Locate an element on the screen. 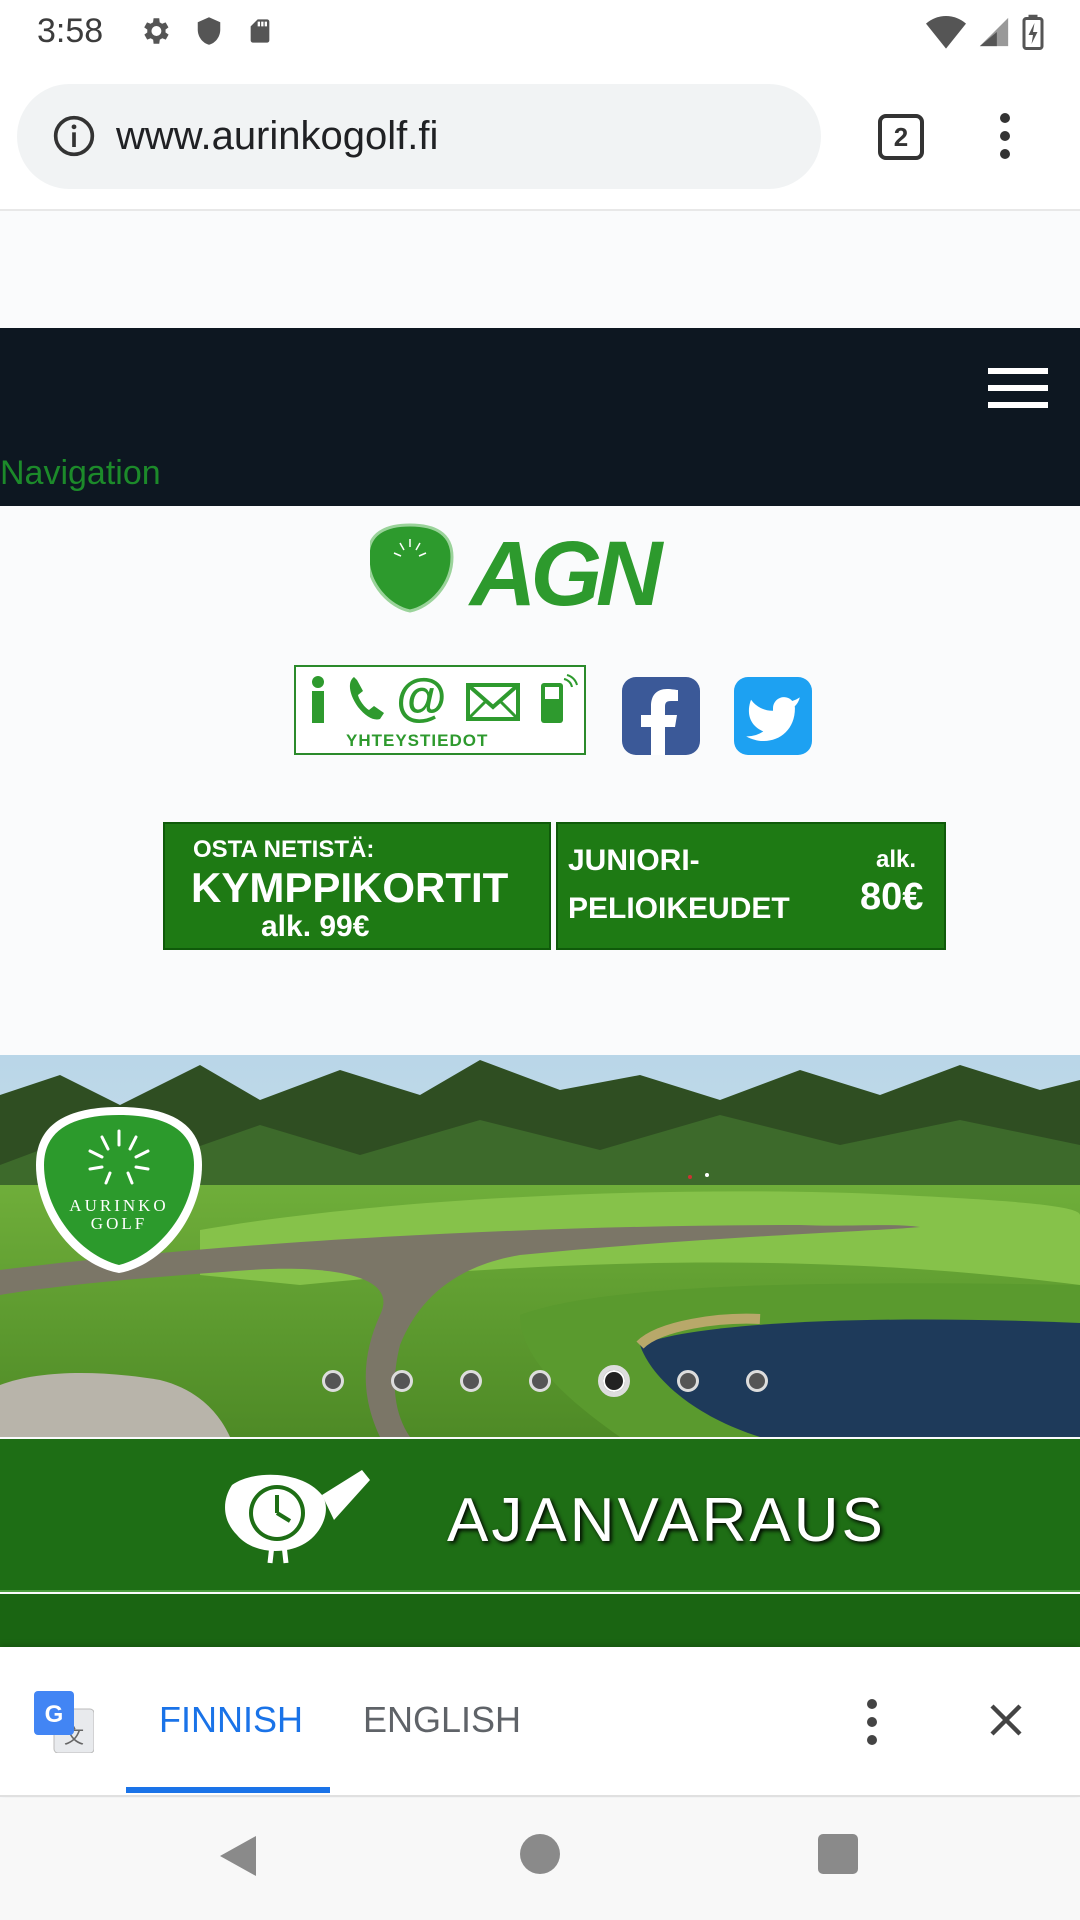  junior-line2: PELIOIKEUDET is located at coordinates (679, 908).